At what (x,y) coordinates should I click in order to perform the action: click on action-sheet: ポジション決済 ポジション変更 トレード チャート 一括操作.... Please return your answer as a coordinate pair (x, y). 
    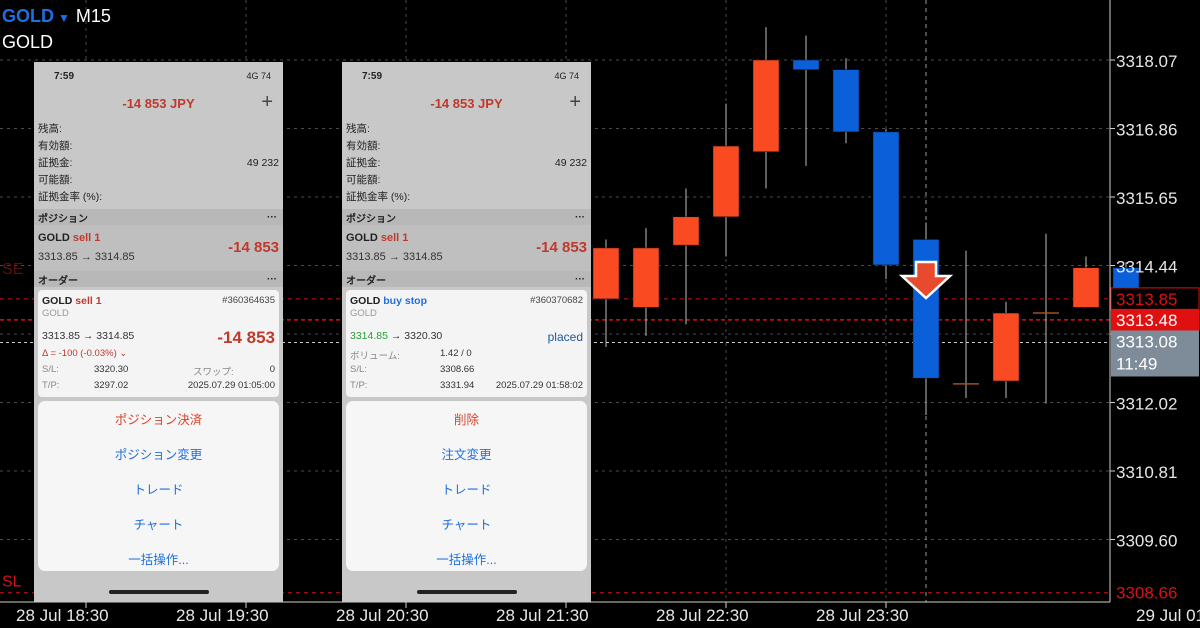
    Looking at the image, I should click on (158, 486).